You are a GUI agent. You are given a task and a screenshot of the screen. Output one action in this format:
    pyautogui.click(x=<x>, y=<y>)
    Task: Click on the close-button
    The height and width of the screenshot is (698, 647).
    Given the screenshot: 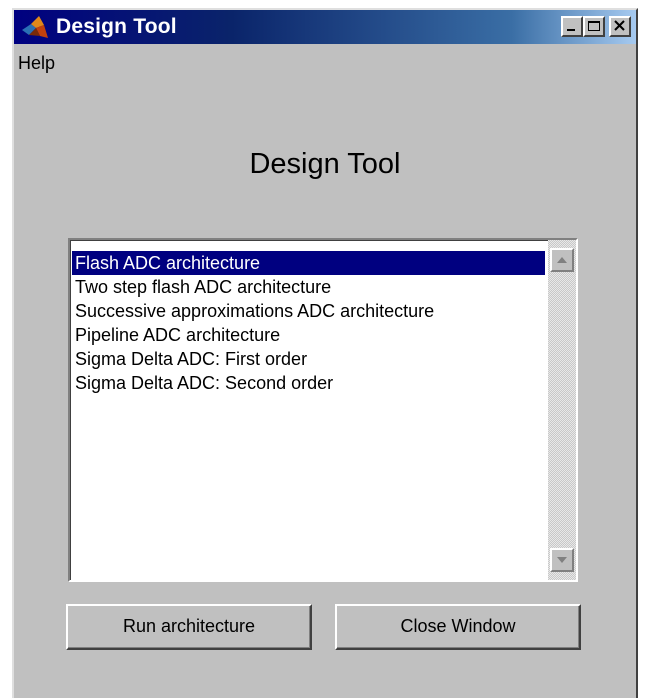 What is the action you would take?
    pyautogui.click(x=620, y=26)
    